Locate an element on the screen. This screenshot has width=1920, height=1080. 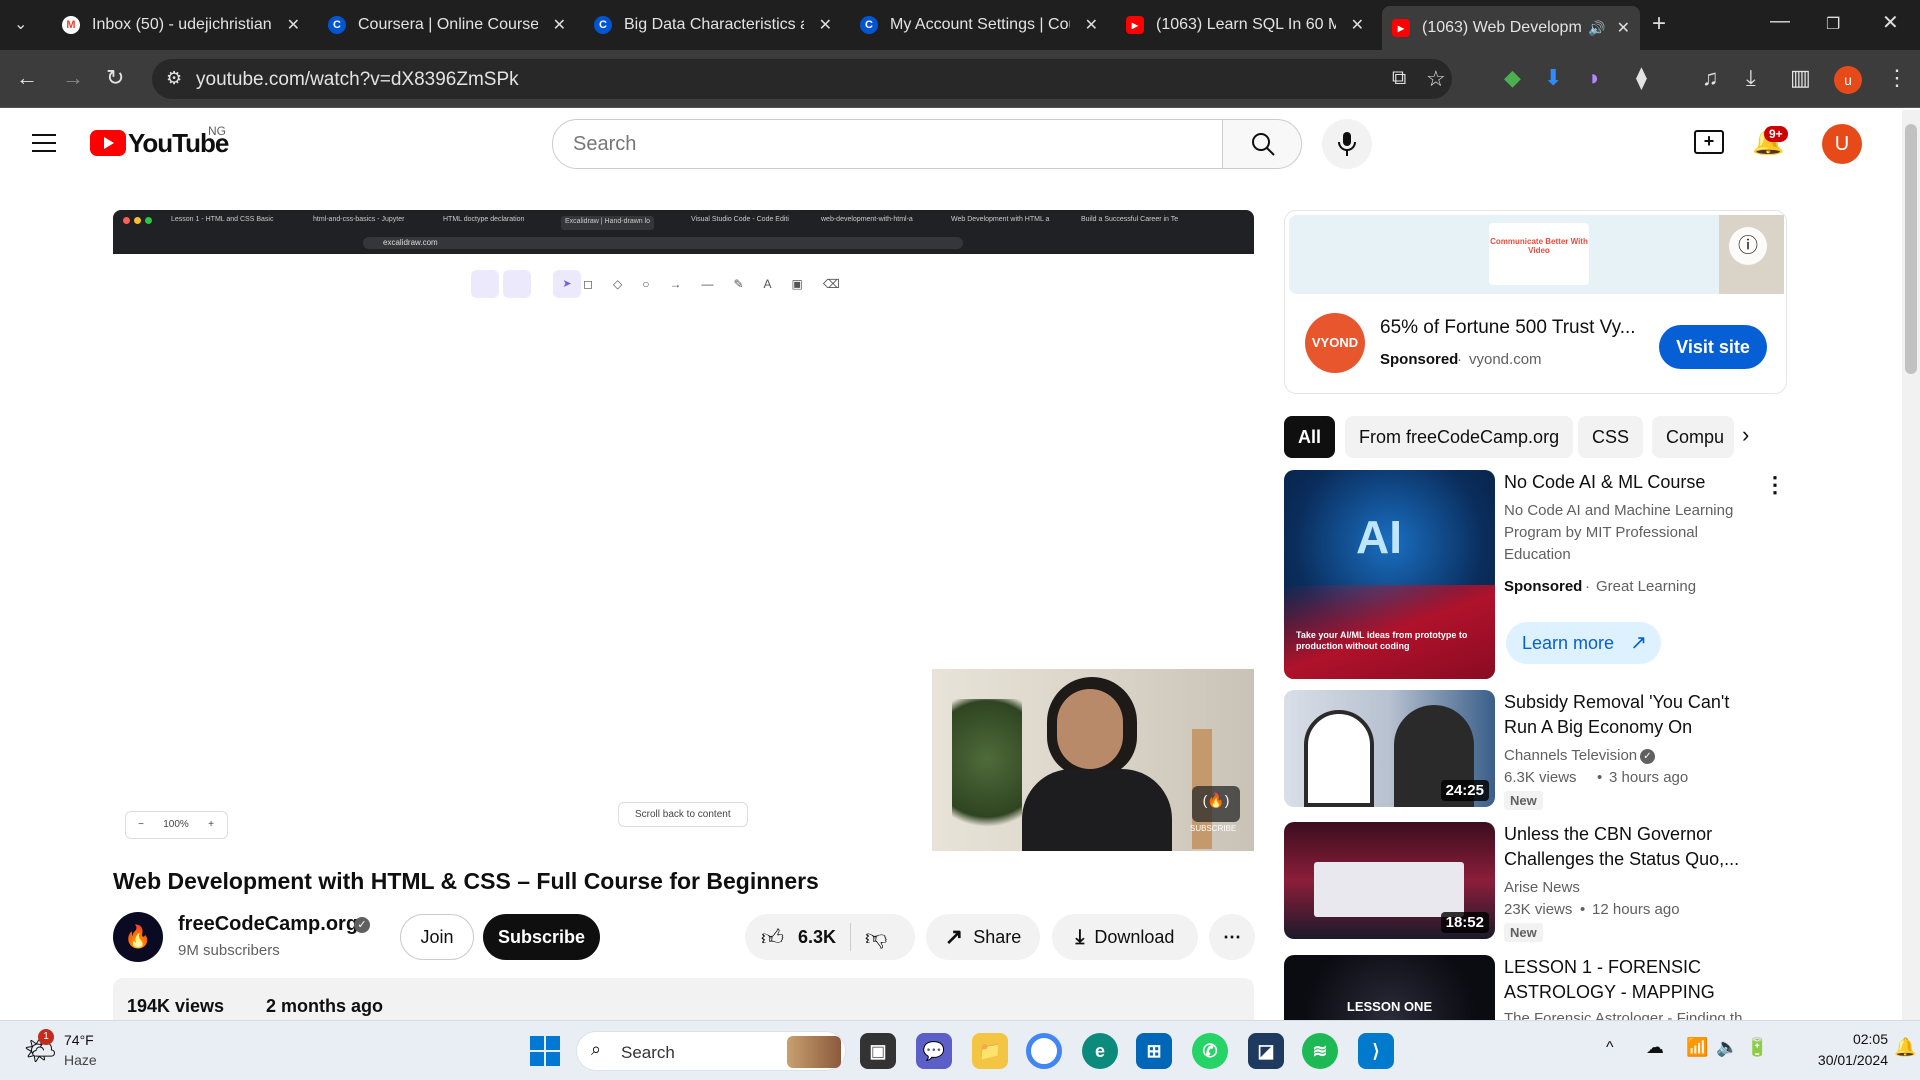
search-button is located at coordinates (1262, 144).